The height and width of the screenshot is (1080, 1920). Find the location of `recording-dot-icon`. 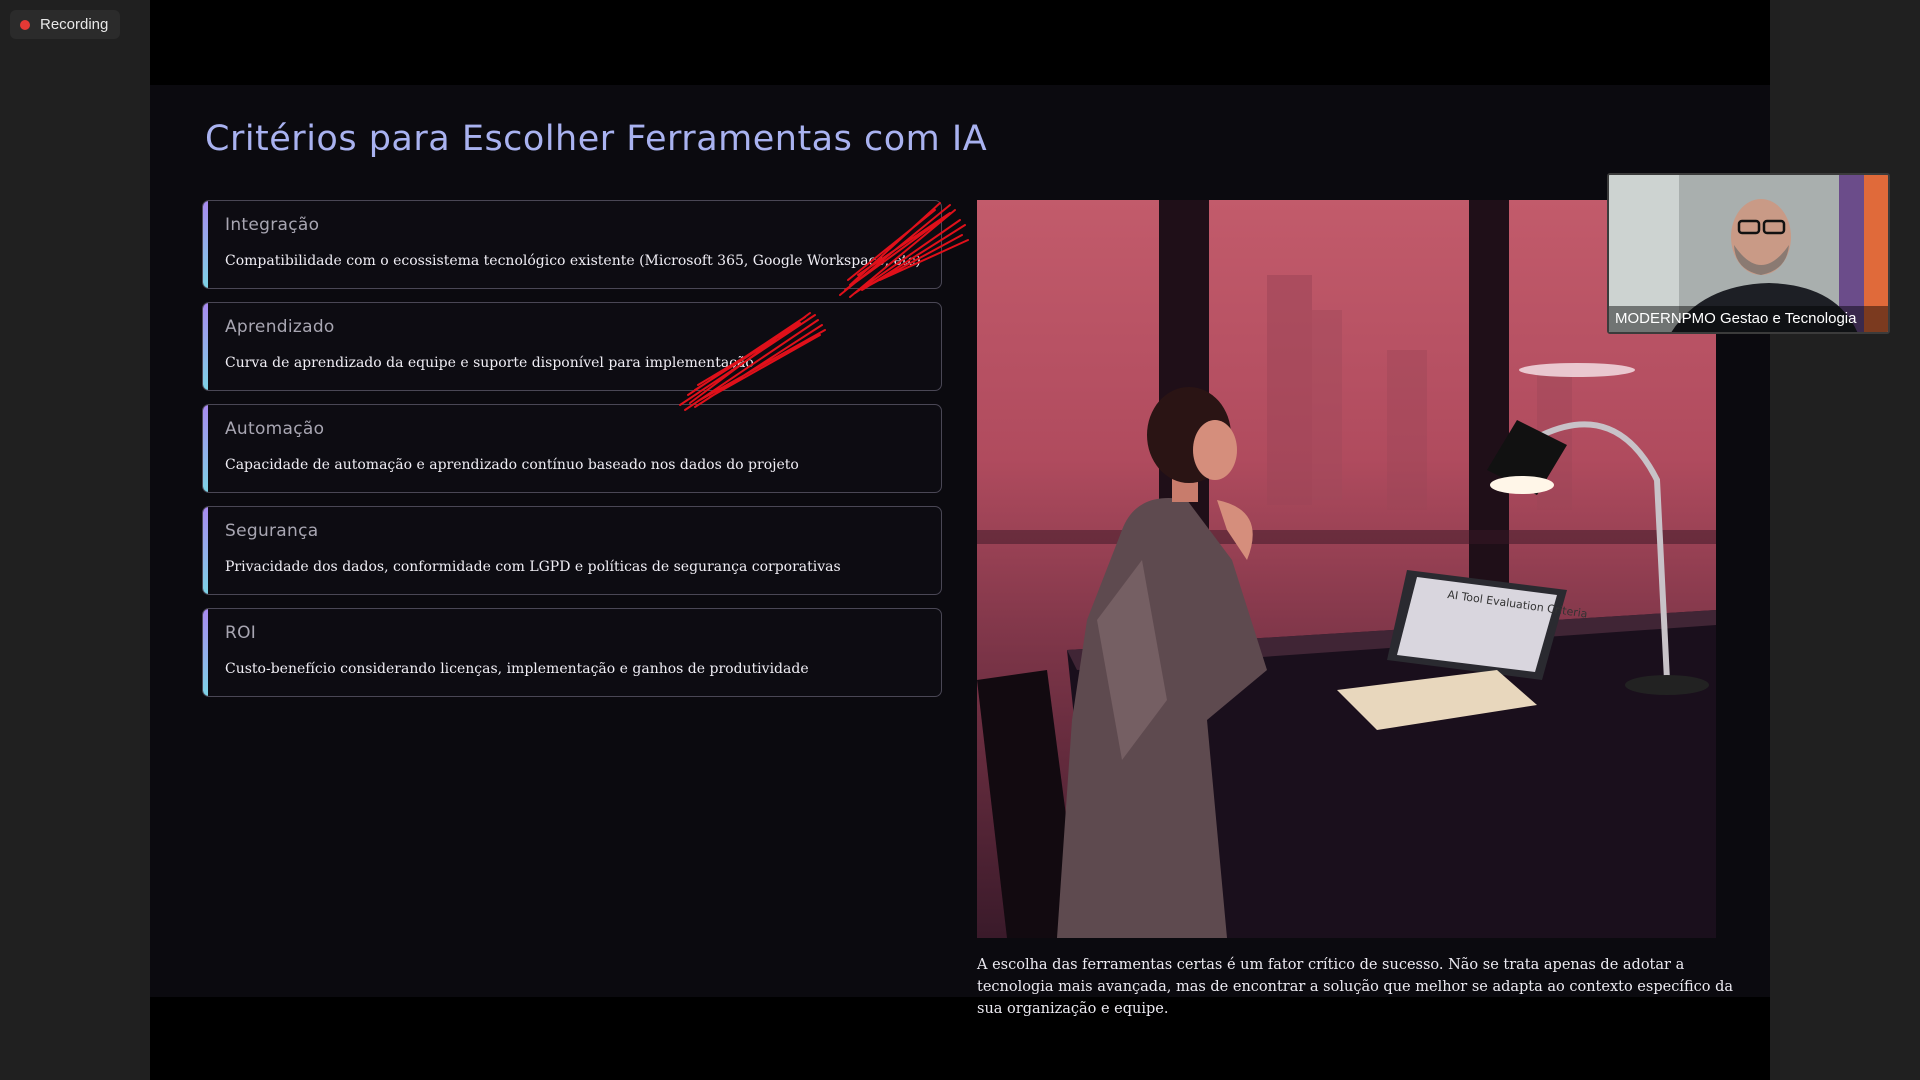

recording-dot-icon is located at coordinates (25, 24).